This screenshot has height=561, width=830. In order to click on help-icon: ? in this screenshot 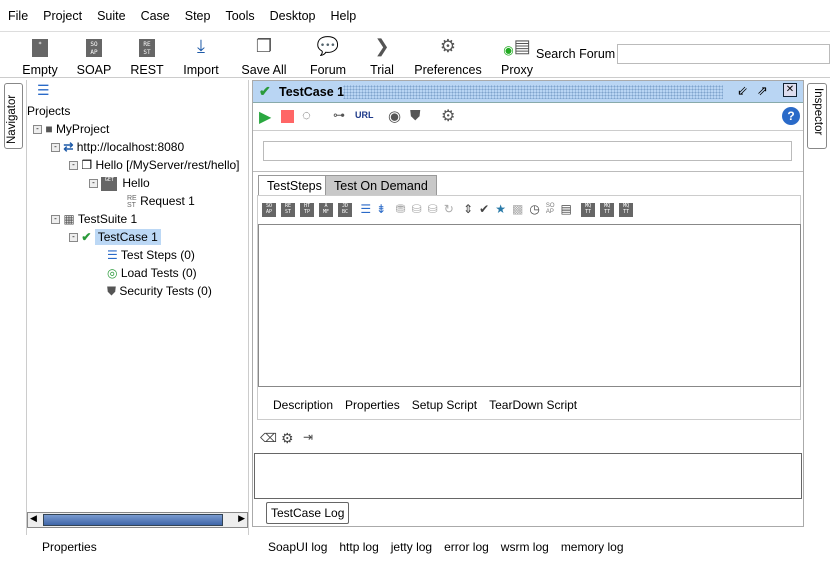, I will do `click(791, 116)`.